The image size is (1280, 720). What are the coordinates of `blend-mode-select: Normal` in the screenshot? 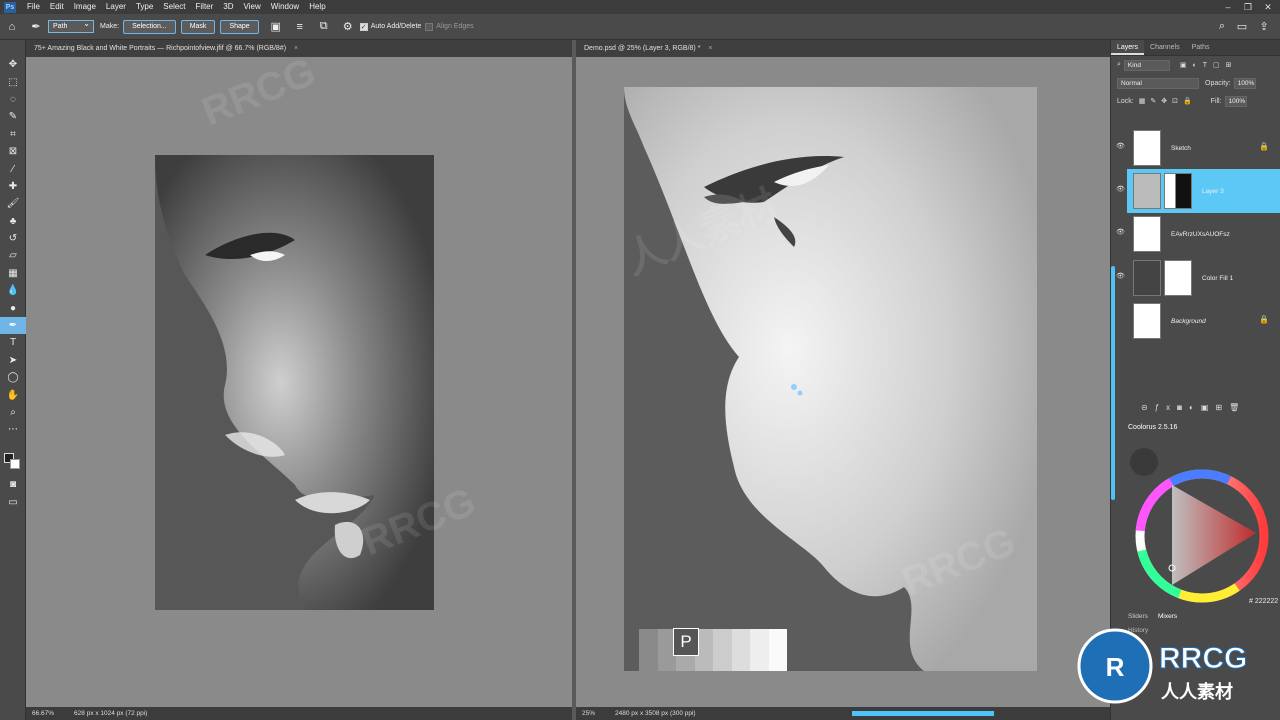 It's located at (1158, 83).